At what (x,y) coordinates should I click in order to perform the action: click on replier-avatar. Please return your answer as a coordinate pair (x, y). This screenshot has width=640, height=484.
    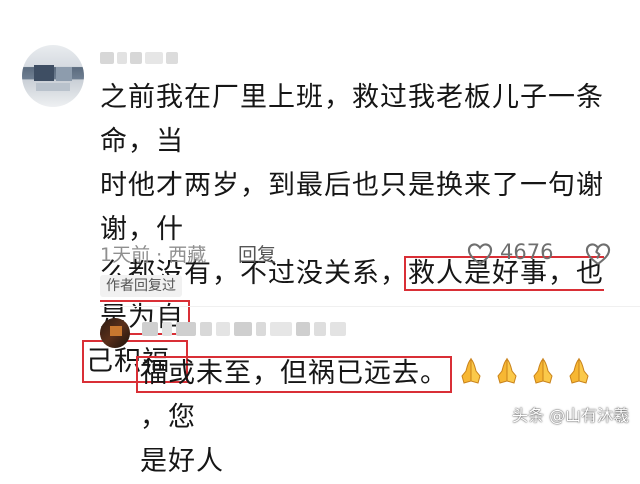
    Looking at the image, I should click on (115, 333).